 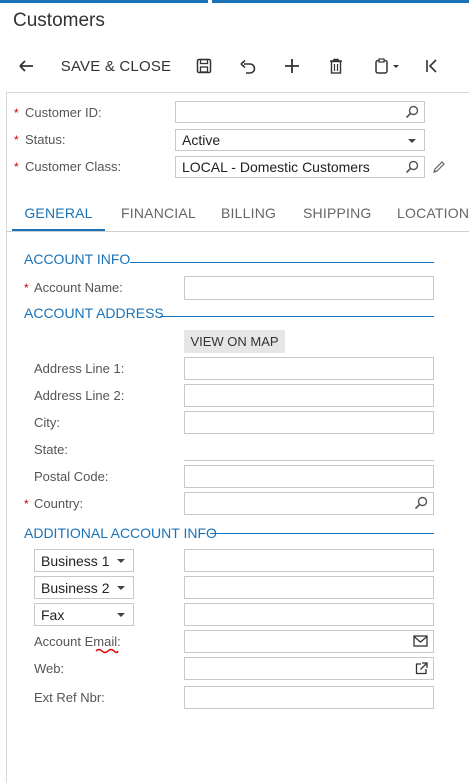 I want to click on ext-ref-nbr-label: Ext Ref Nbr:, so click(x=69, y=697).